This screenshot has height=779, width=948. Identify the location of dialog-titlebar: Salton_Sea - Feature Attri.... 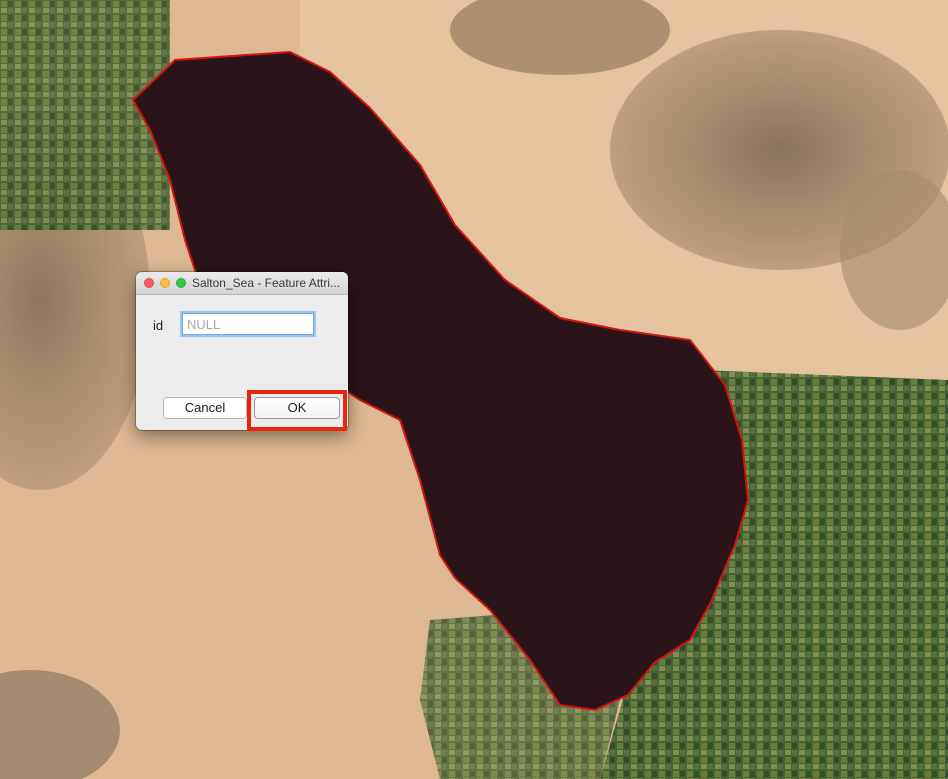
(242, 283).